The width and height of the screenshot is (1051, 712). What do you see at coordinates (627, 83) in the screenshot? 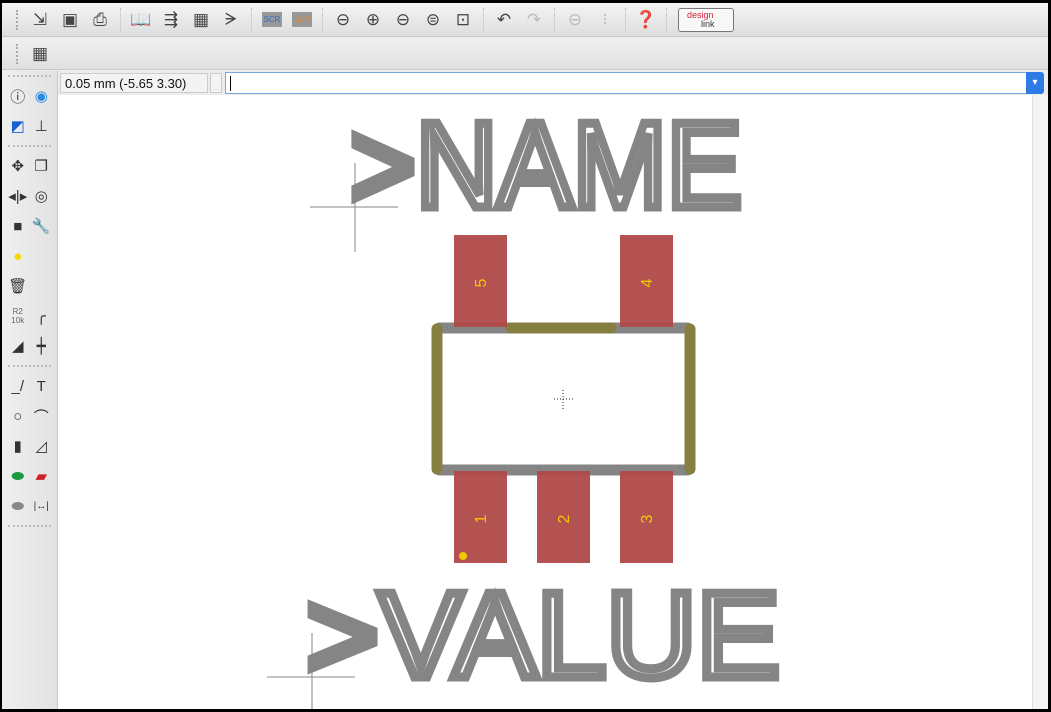
I see `command-input` at bounding box center [627, 83].